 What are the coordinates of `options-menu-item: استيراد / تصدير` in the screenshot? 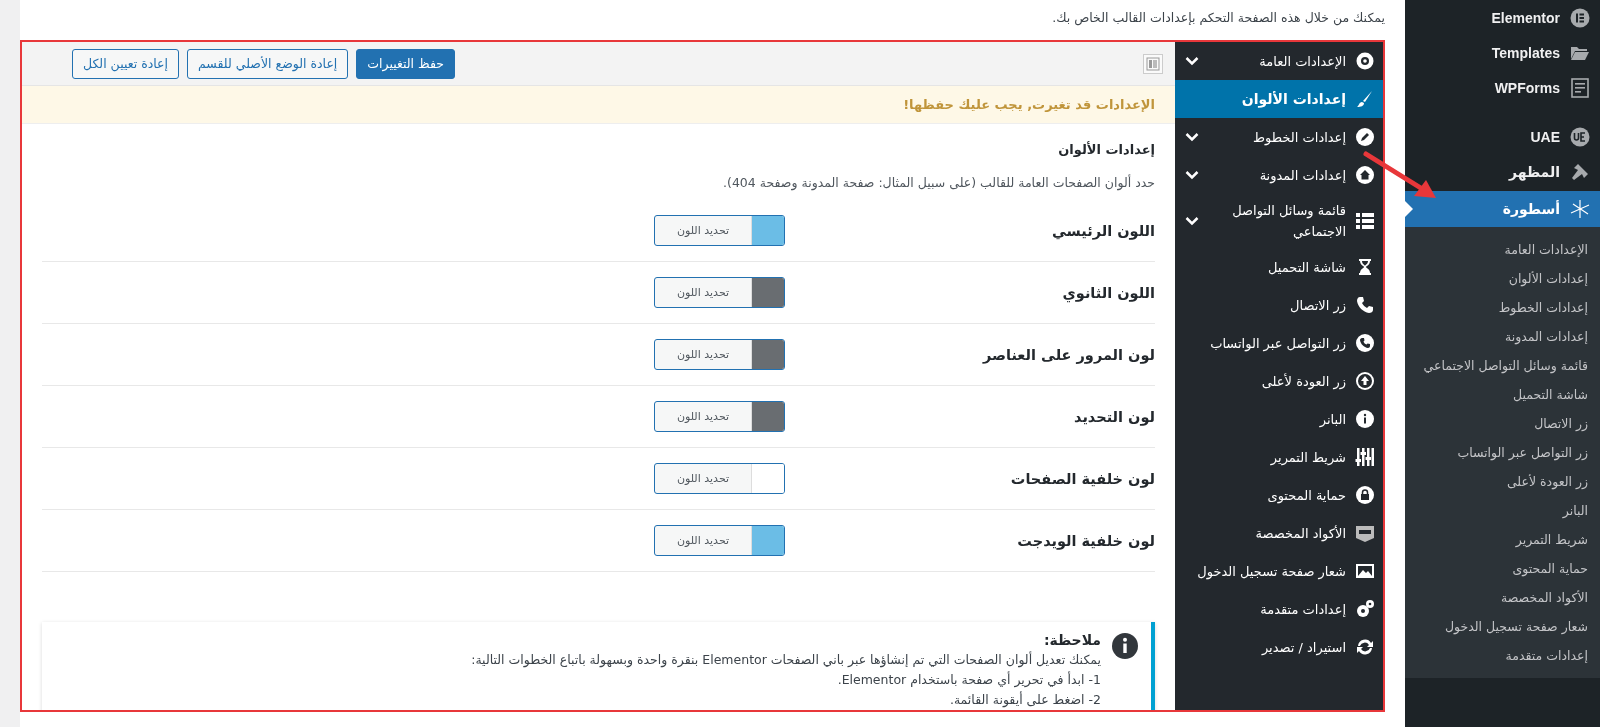 It's located at (1279, 647).